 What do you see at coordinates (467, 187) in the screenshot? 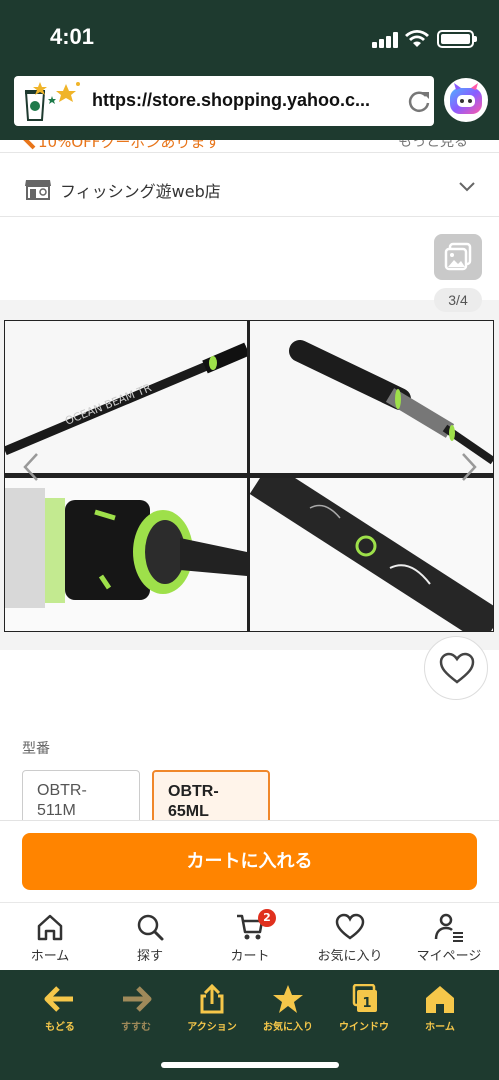
I see `chevron-down-icon` at bounding box center [467, 187].